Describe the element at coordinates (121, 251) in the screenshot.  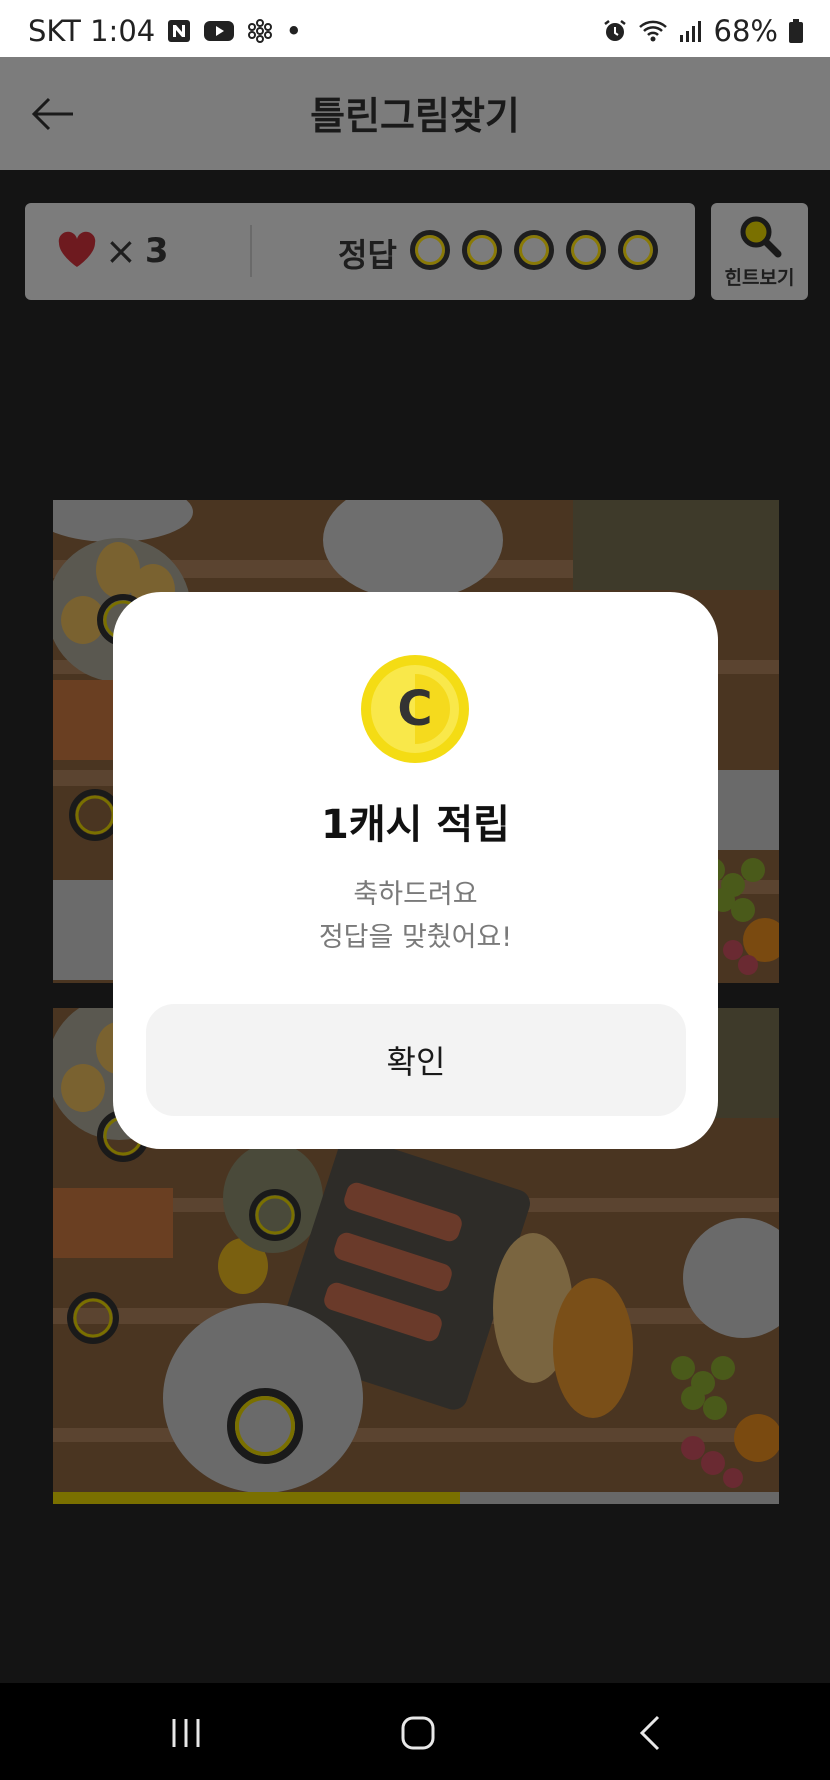
I see `times-sign: ×` at that location.